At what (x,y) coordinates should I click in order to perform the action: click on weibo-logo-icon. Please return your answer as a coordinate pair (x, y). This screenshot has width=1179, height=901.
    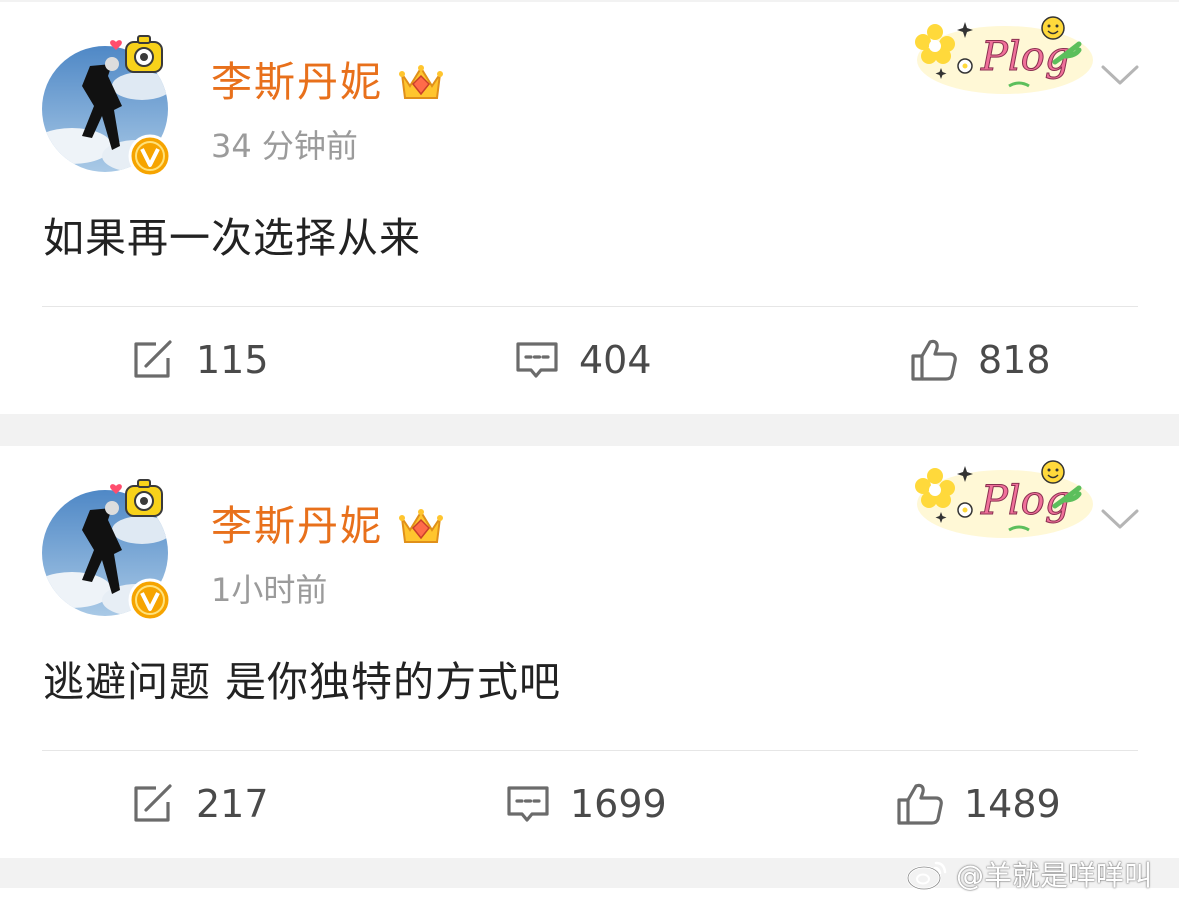
    Looking at the image, I should click on (926, 876).